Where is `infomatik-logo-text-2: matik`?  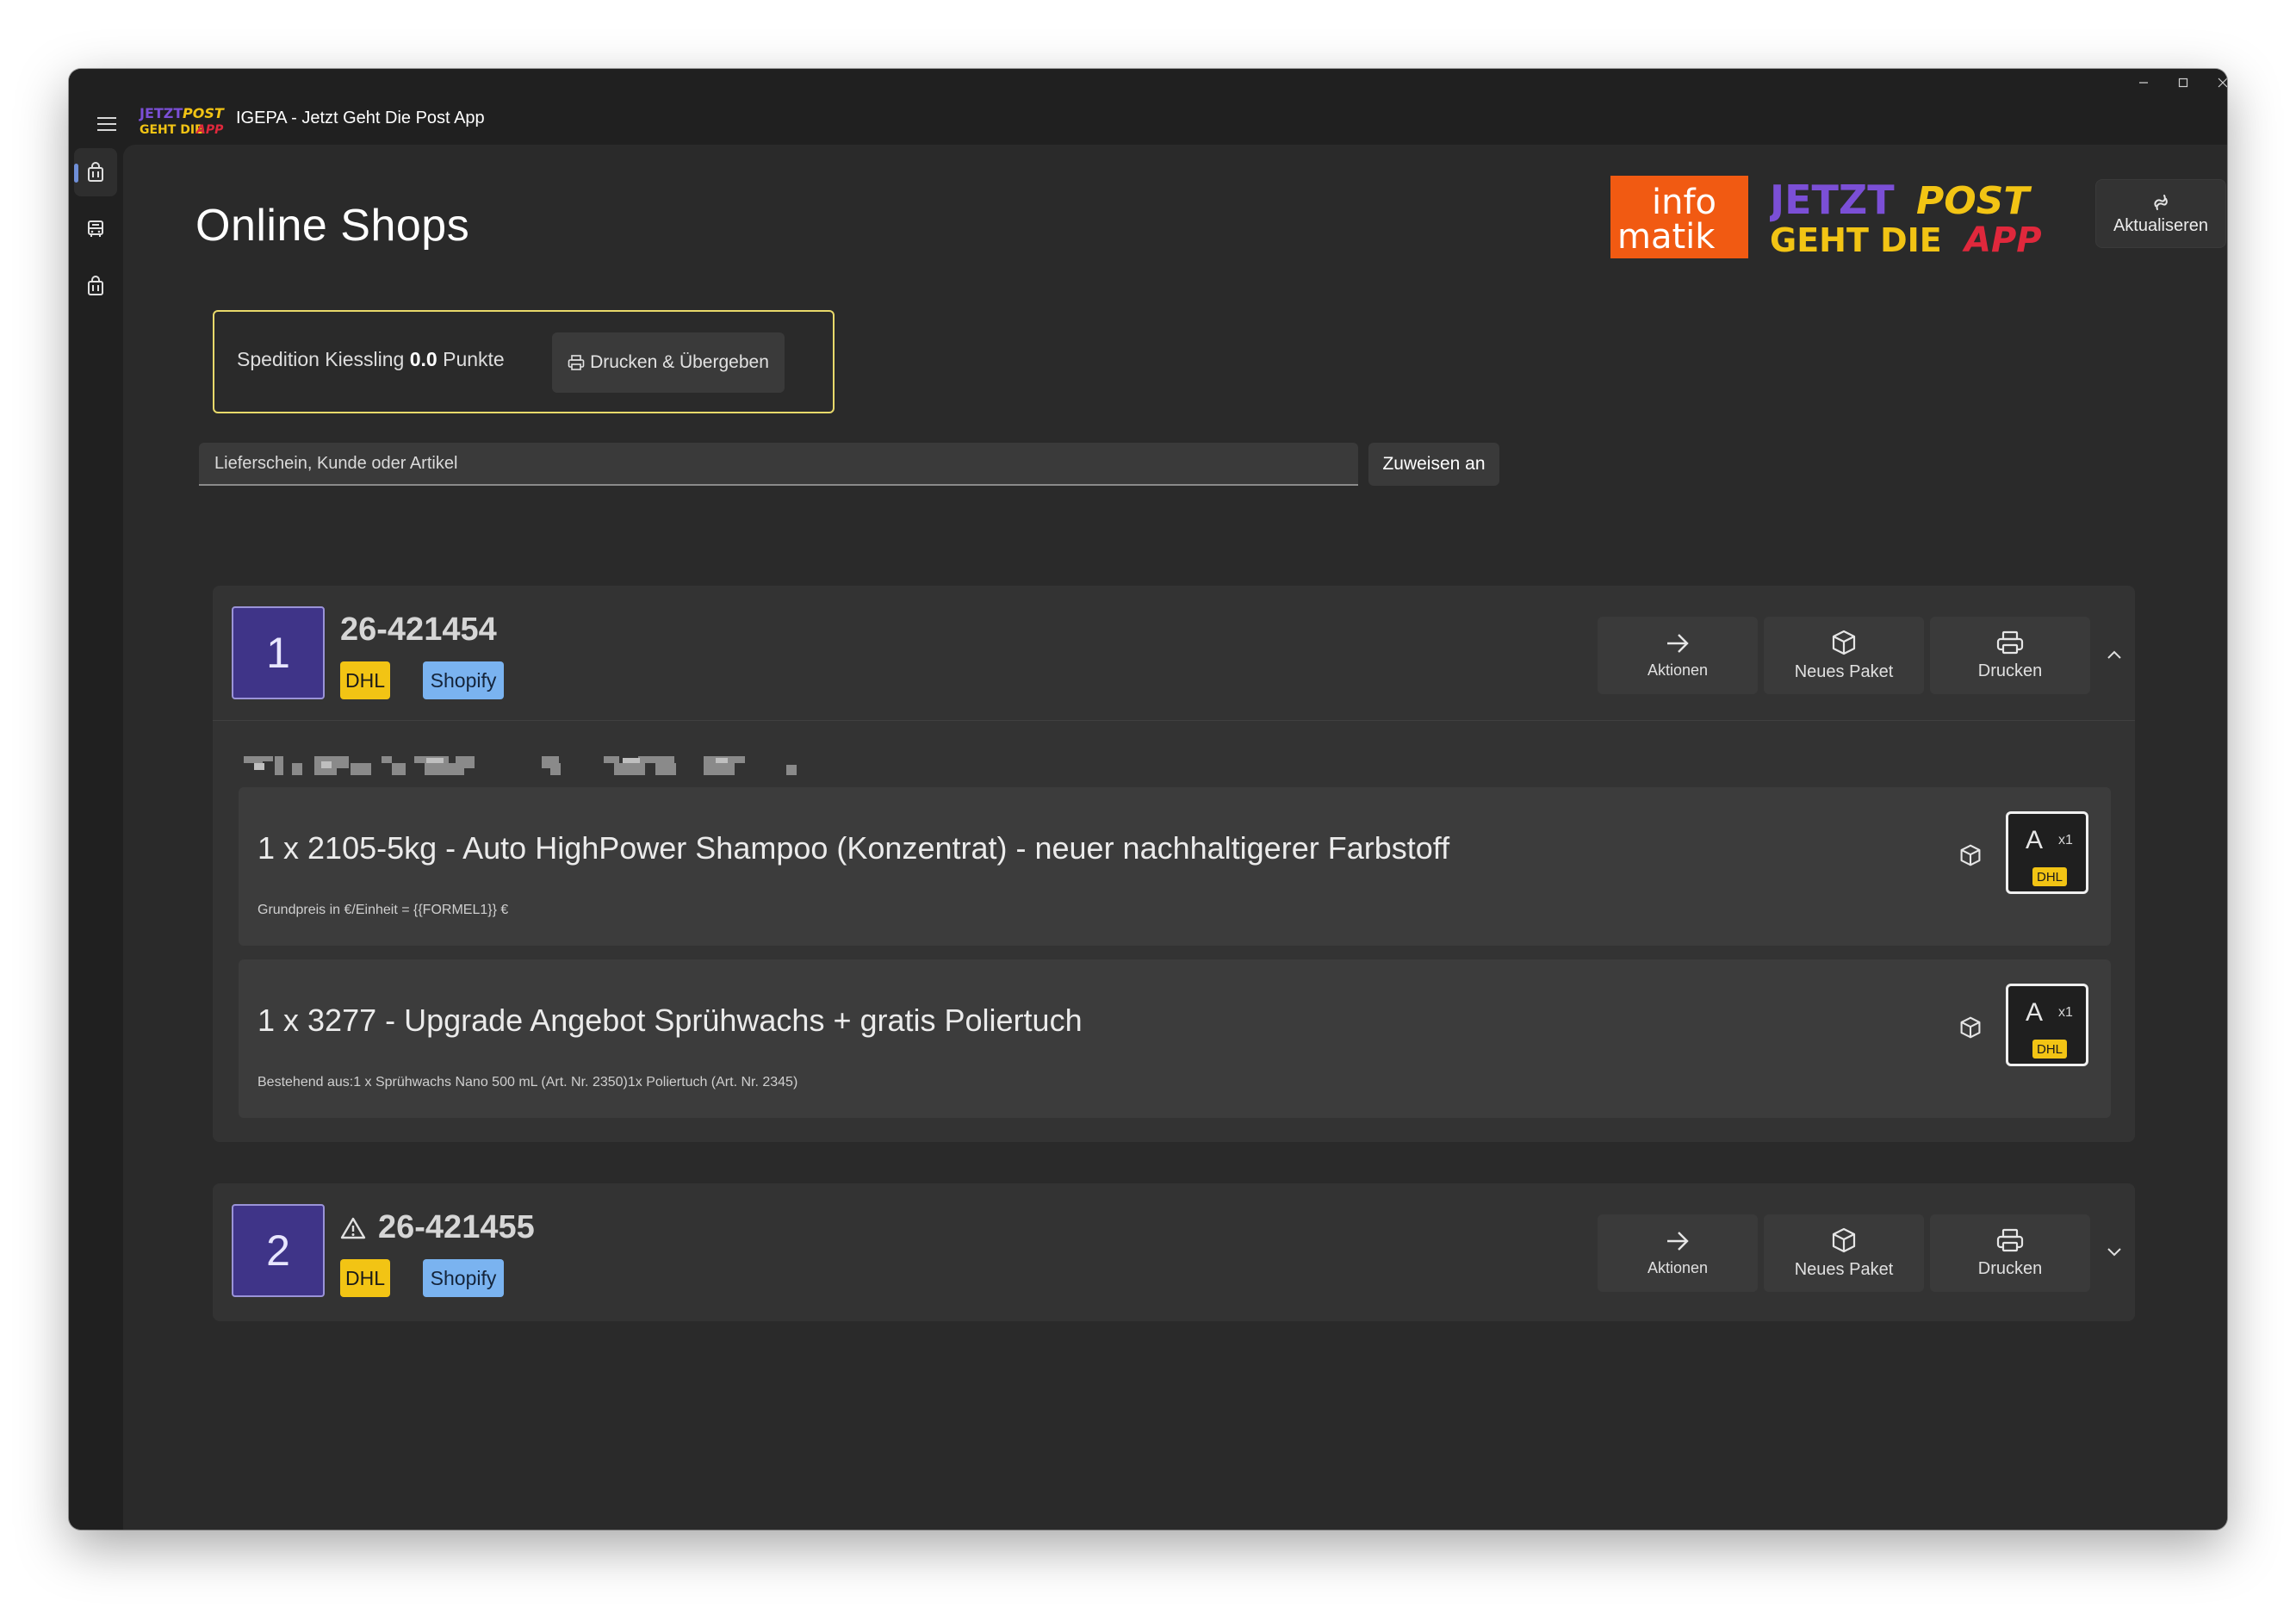
infomatik-logo-text-2: matik is located at coordinates (1666, 237).